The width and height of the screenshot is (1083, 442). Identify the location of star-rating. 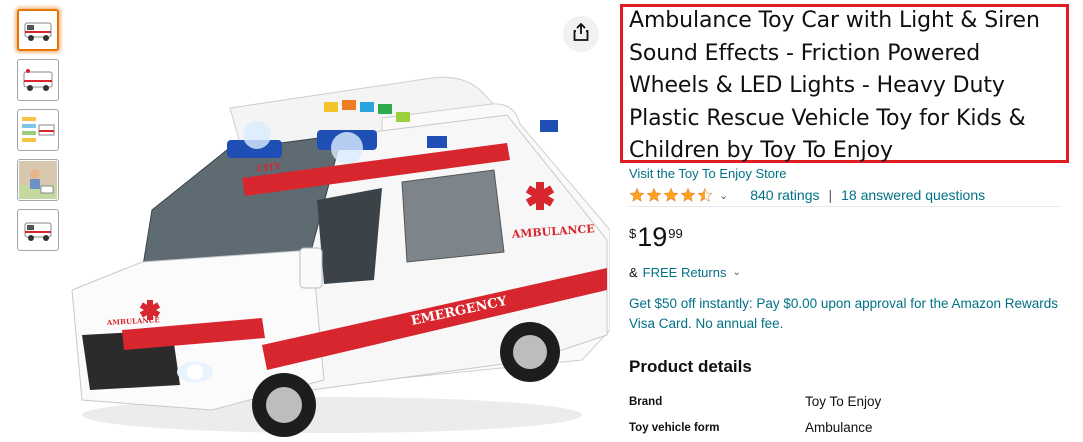
(671, 195).